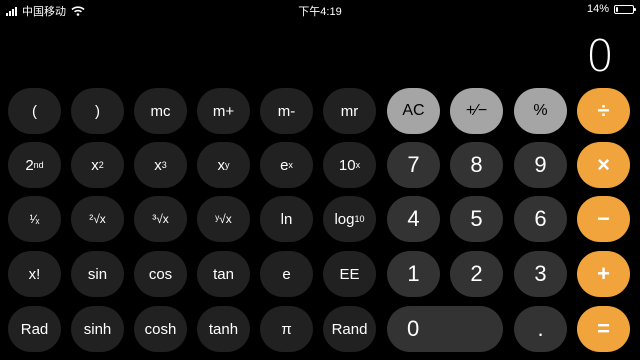 This screenshot has width=640, height=360. Describe the element at coordinates (540, 274) in the screenshot. I see `digit-3-key: 3` at that location.